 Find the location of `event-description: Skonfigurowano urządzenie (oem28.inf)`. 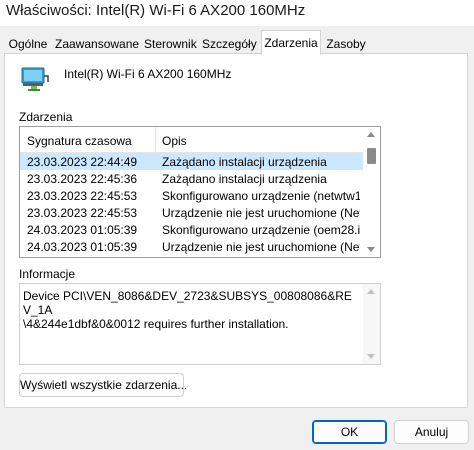

event-description: Skonfigurowano urządzenie (oem28.inf) is located at coordinates (261, 230).